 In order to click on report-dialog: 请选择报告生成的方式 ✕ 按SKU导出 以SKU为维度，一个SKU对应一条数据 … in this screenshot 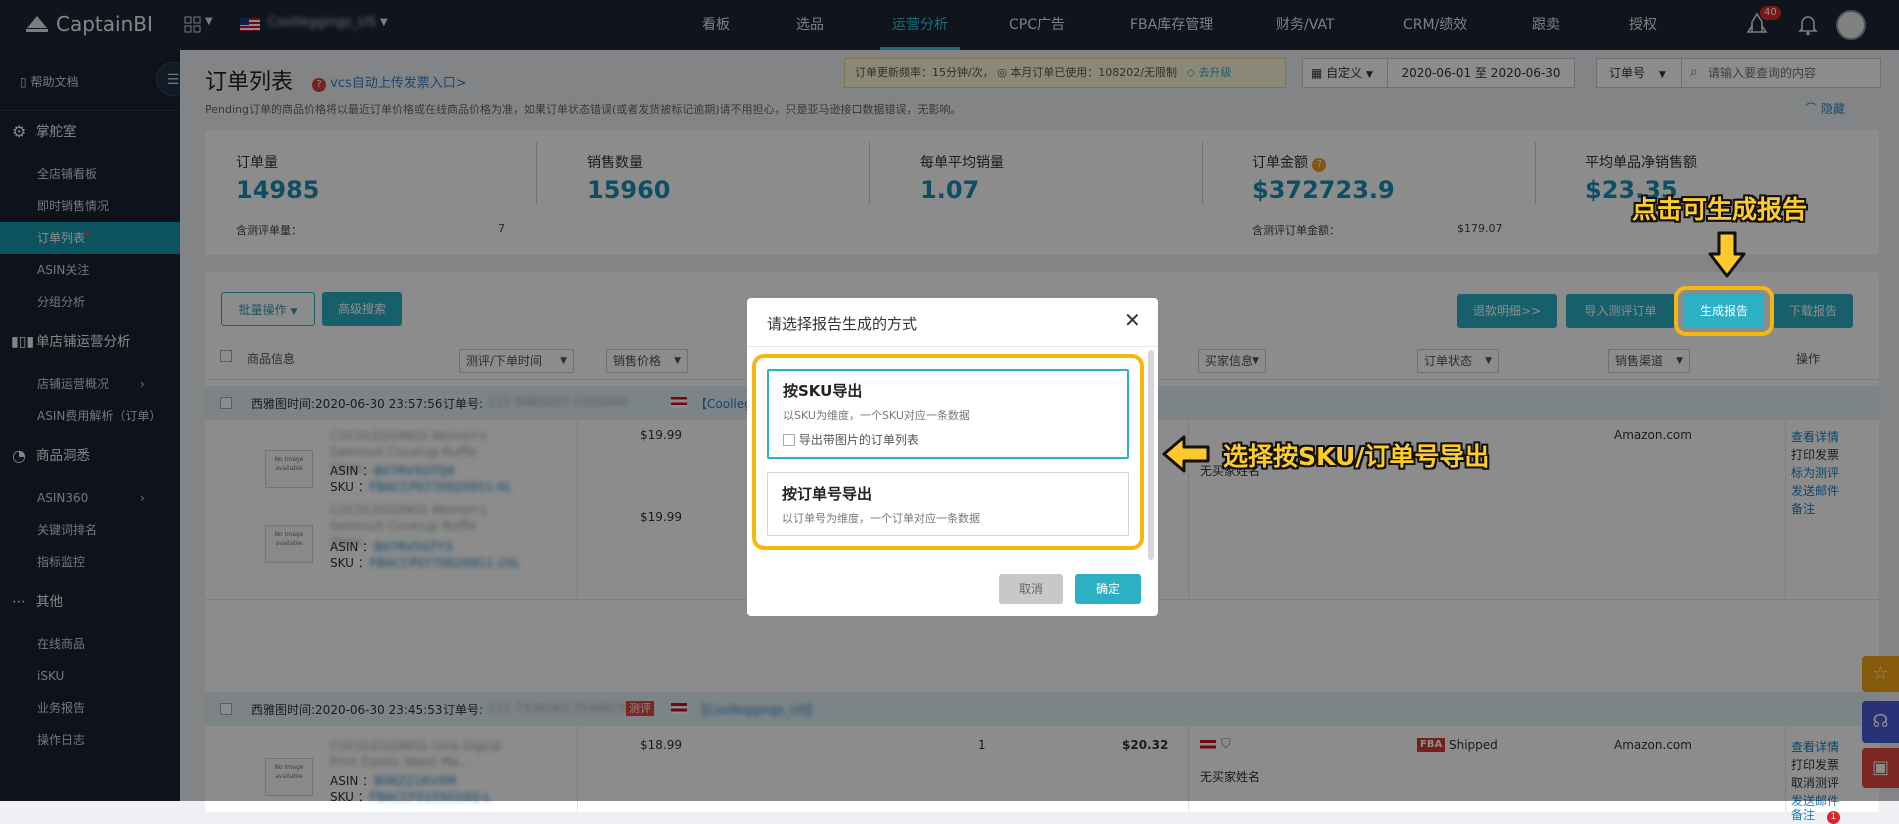, I will do `click(952, 457)`.